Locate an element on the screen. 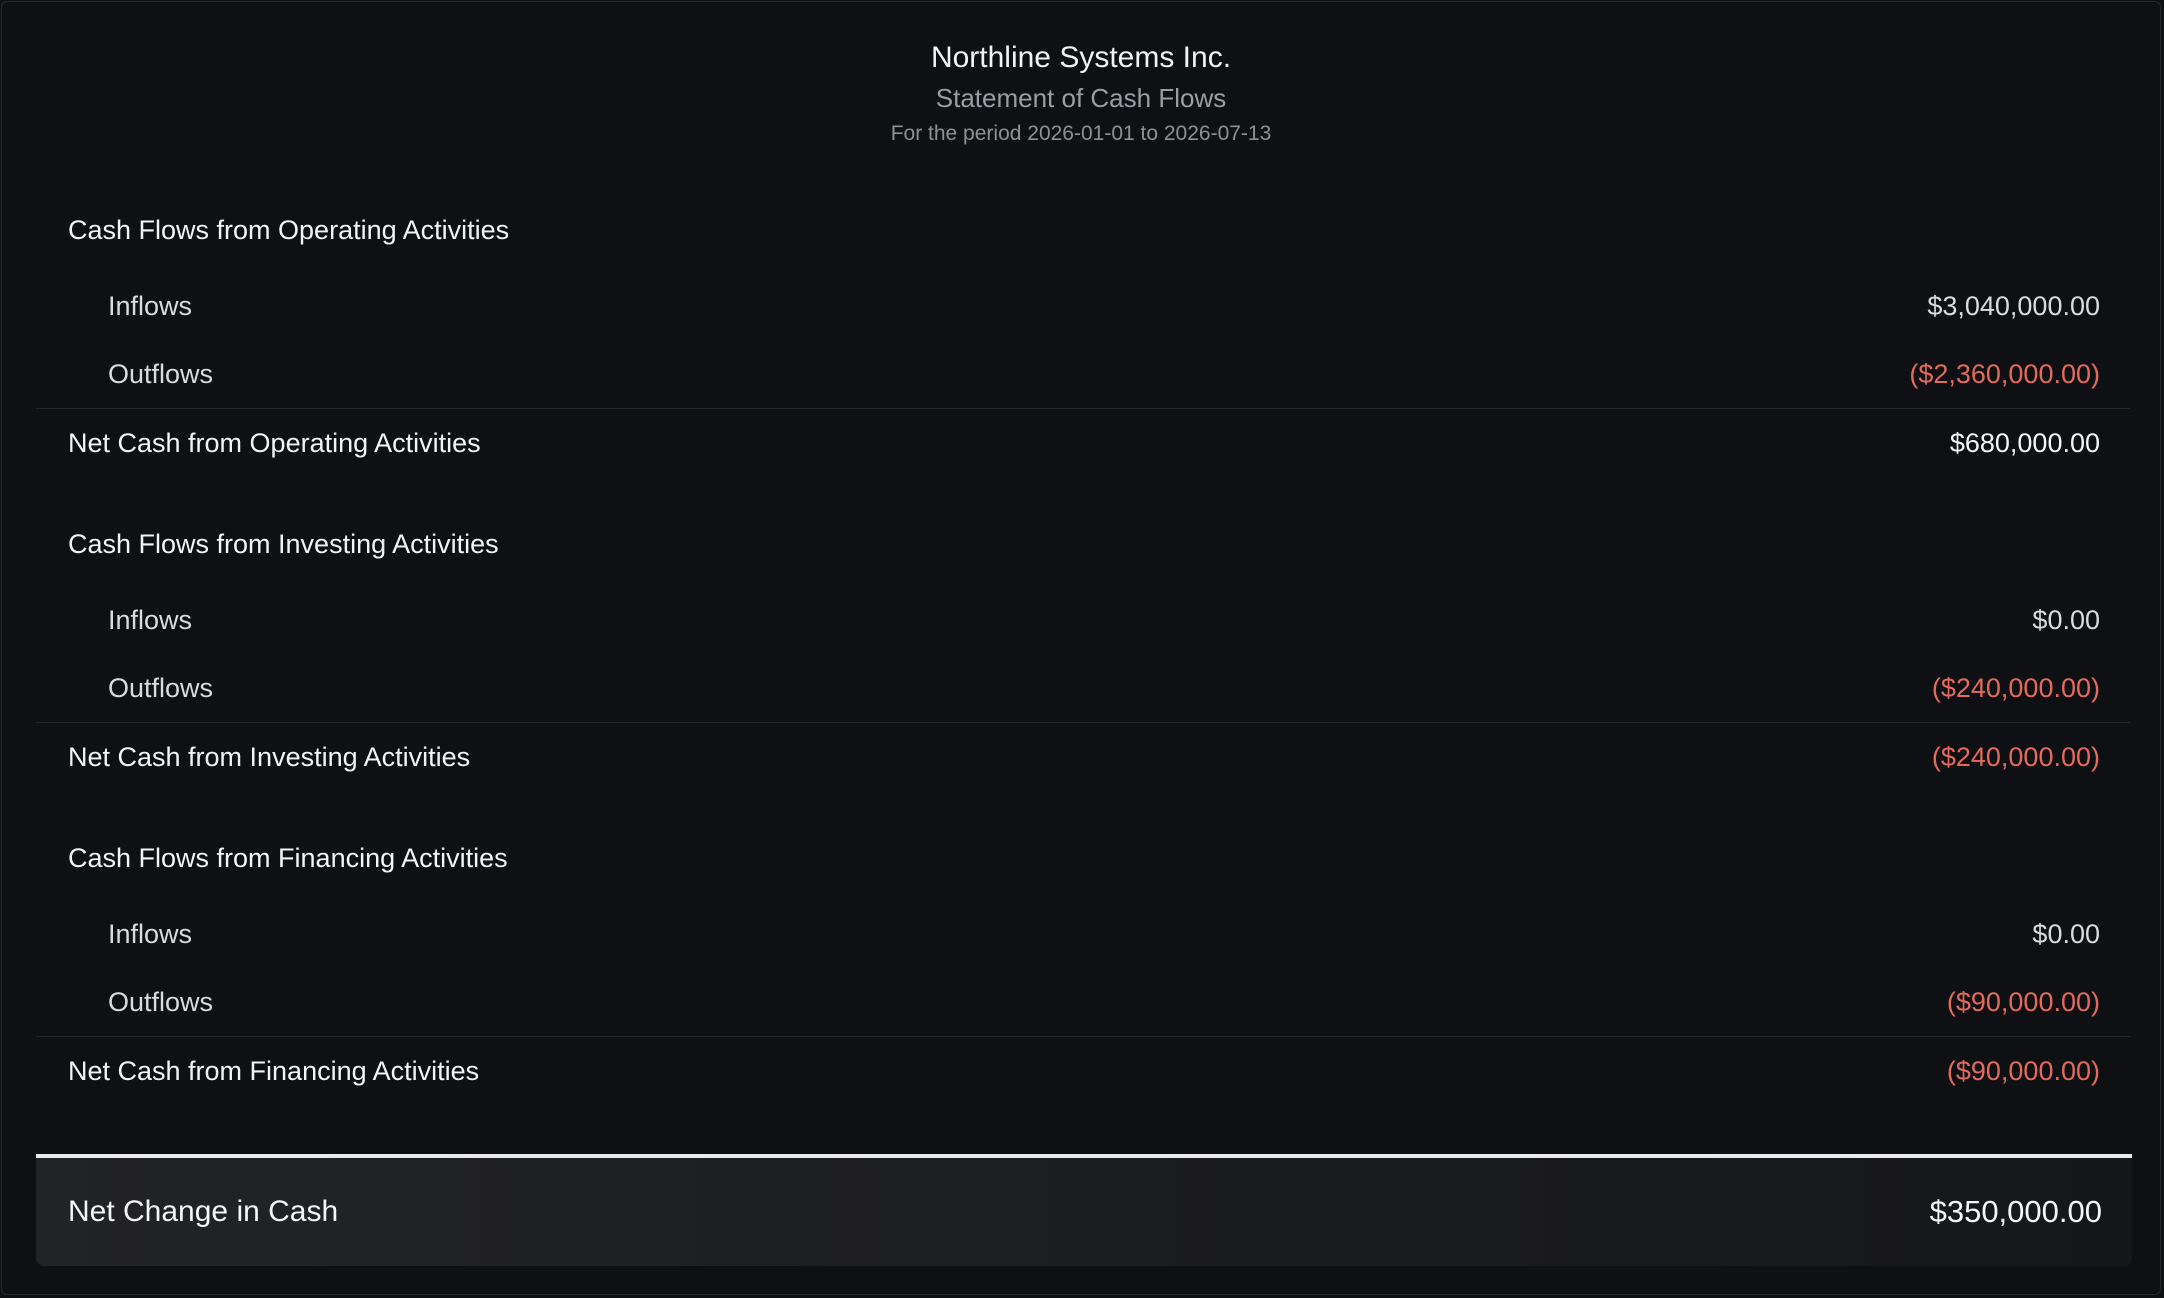  line-item-amount: $3,040,000.00 is located at coordinates (2013, 305).